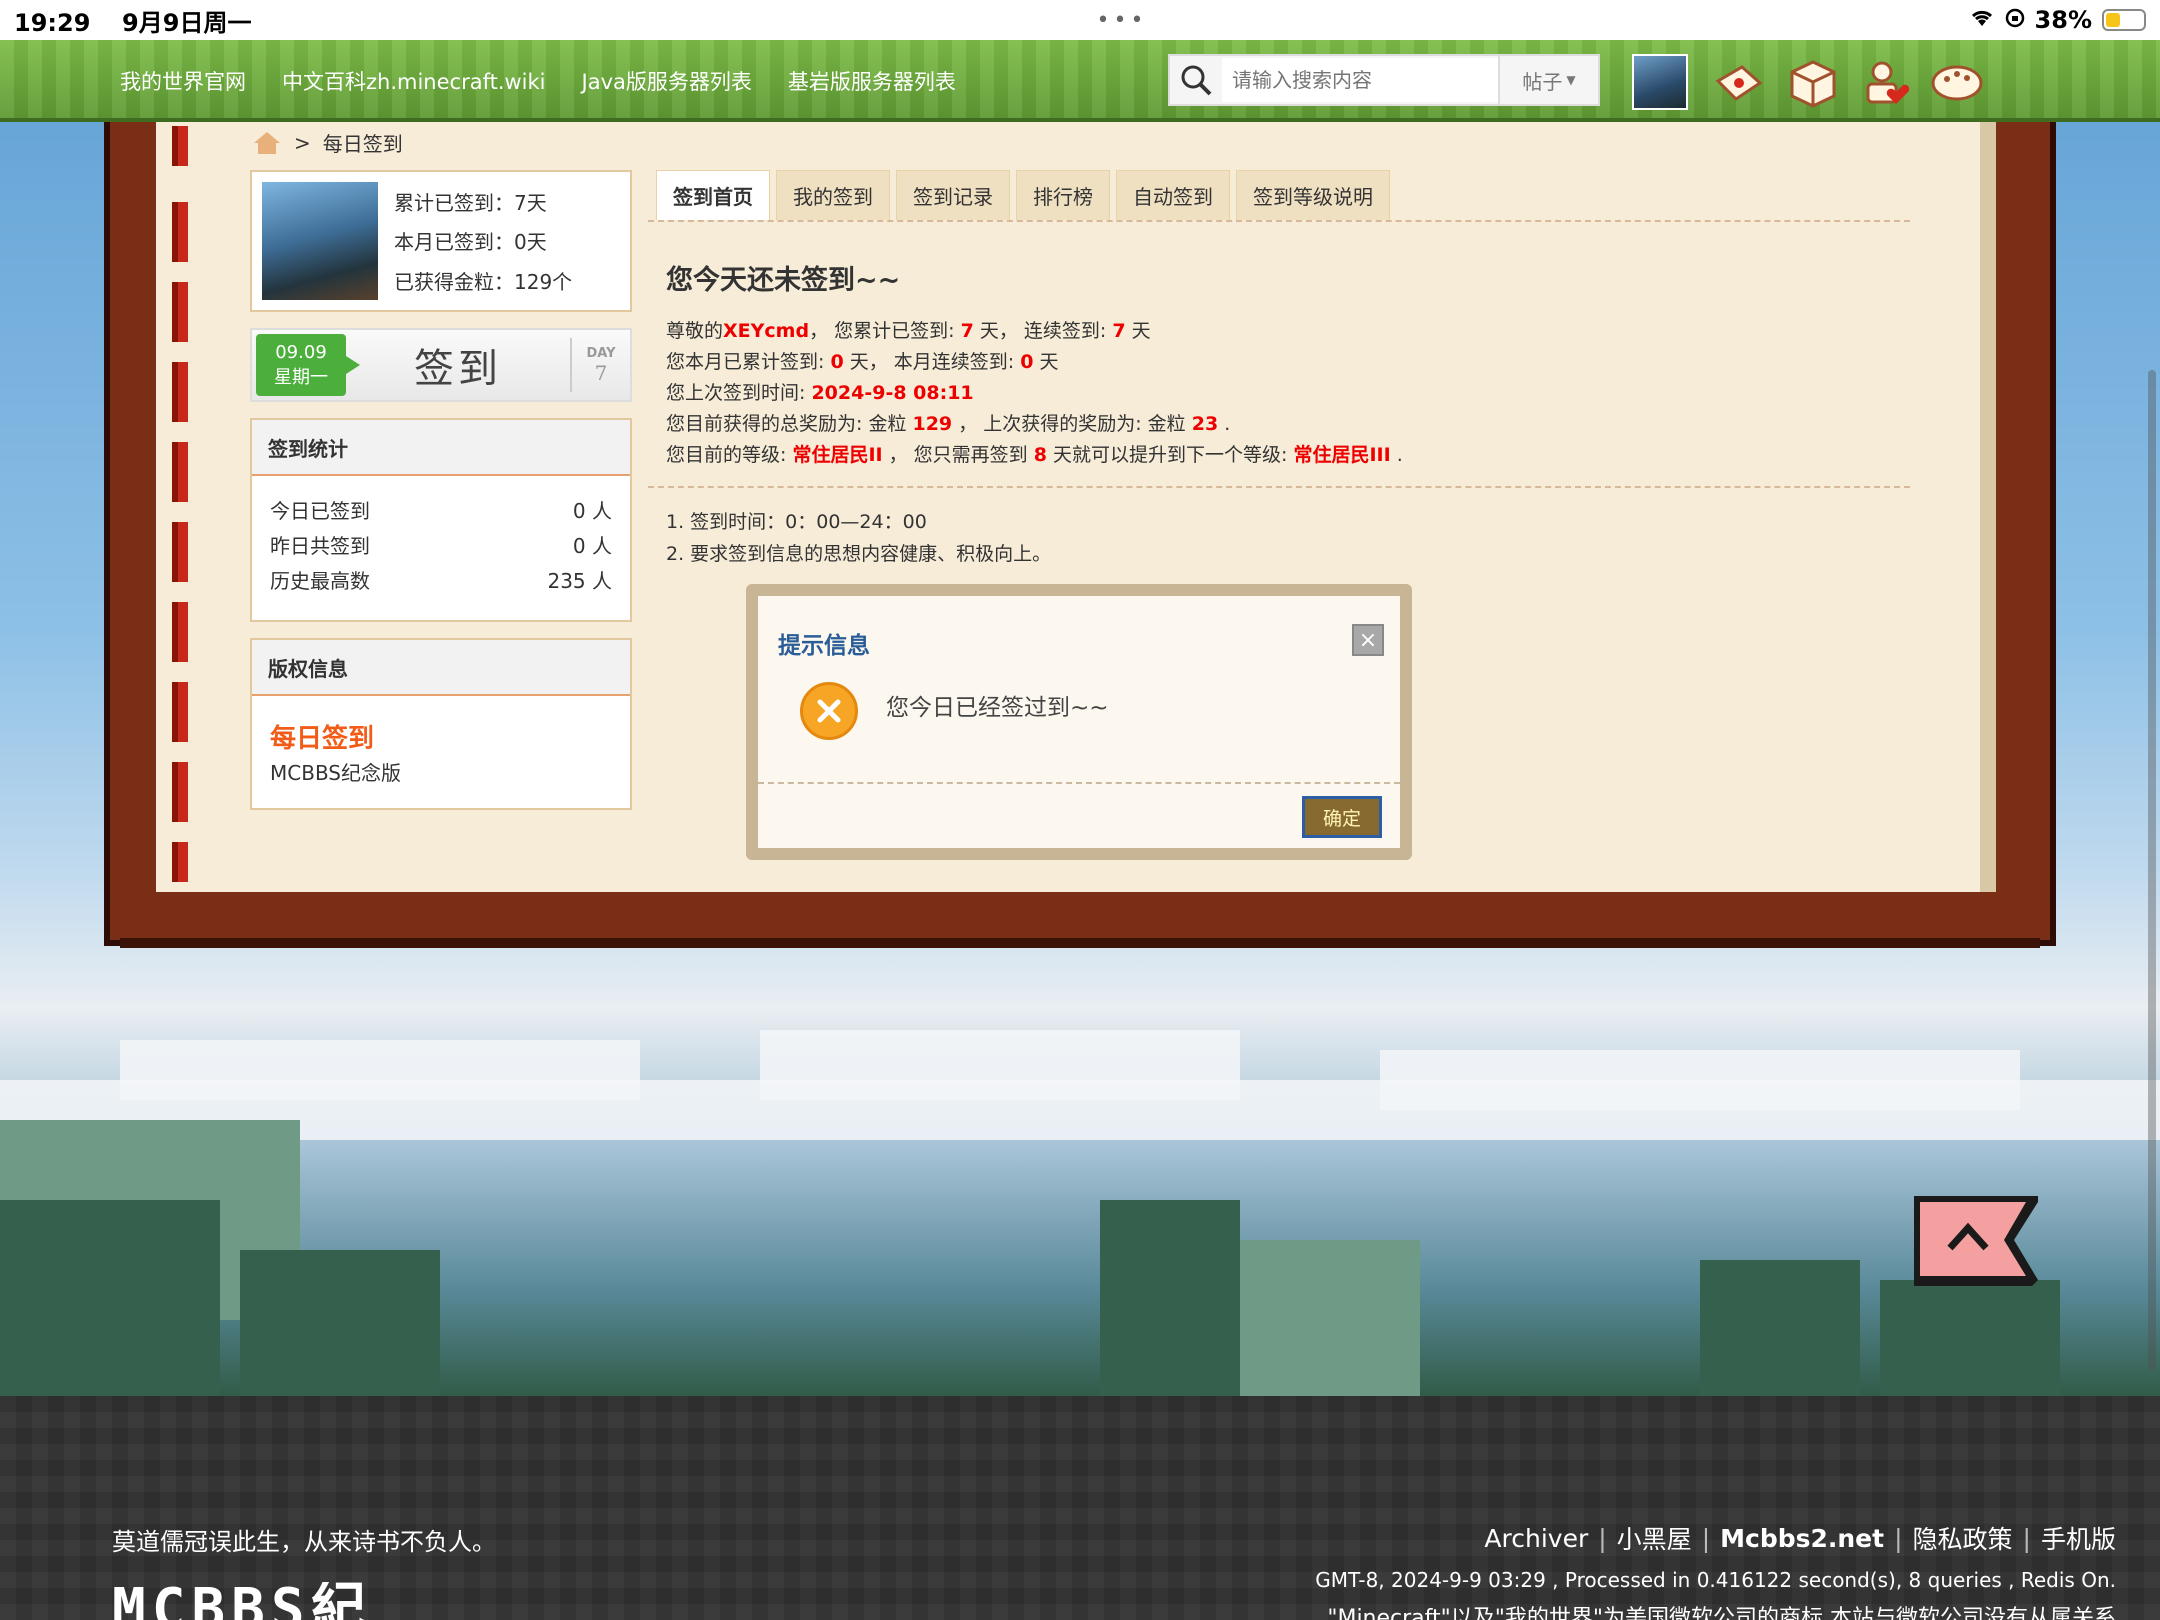 The height and width of the screenshot is (1620, 2160). I want to click on tab-auto-signin: 自动签到, so click(1173, 195).